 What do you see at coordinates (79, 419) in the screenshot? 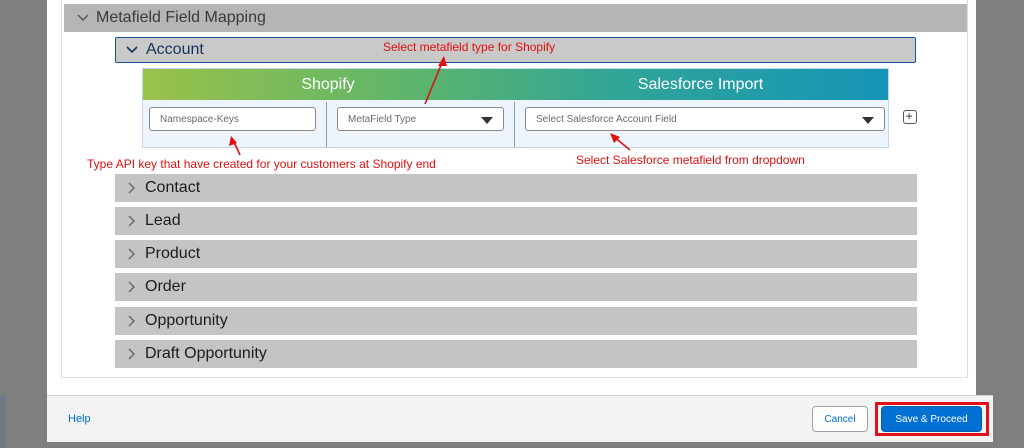
I see `help-link: Help` at bounding box center [79, 419].